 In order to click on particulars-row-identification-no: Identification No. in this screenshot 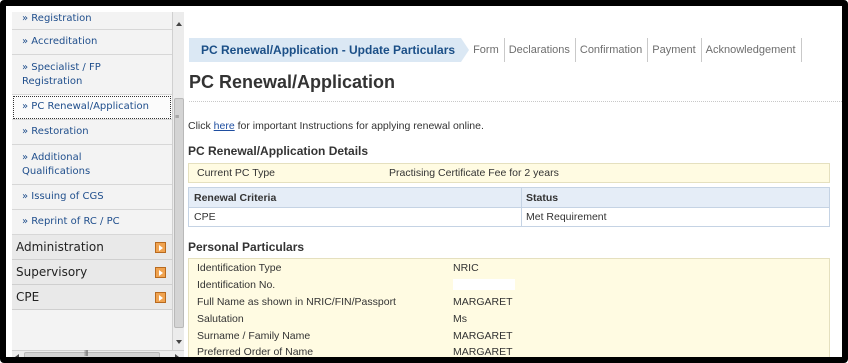, I will do `click(356, 285)`.